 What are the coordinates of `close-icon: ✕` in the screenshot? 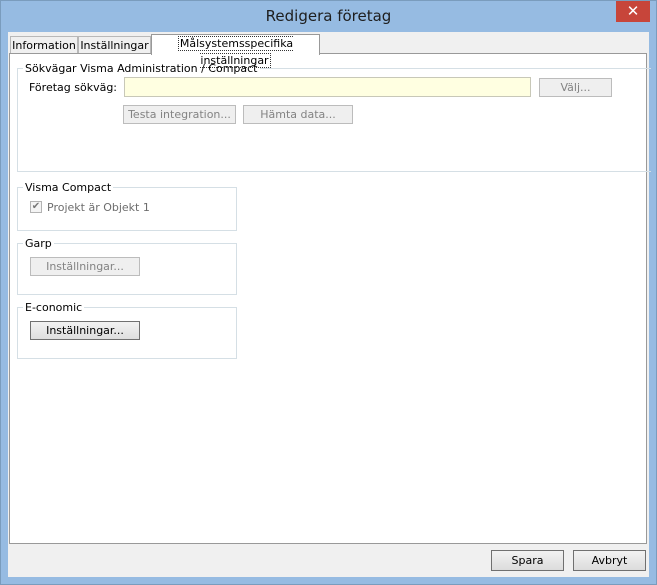 It's located at (633, 11).